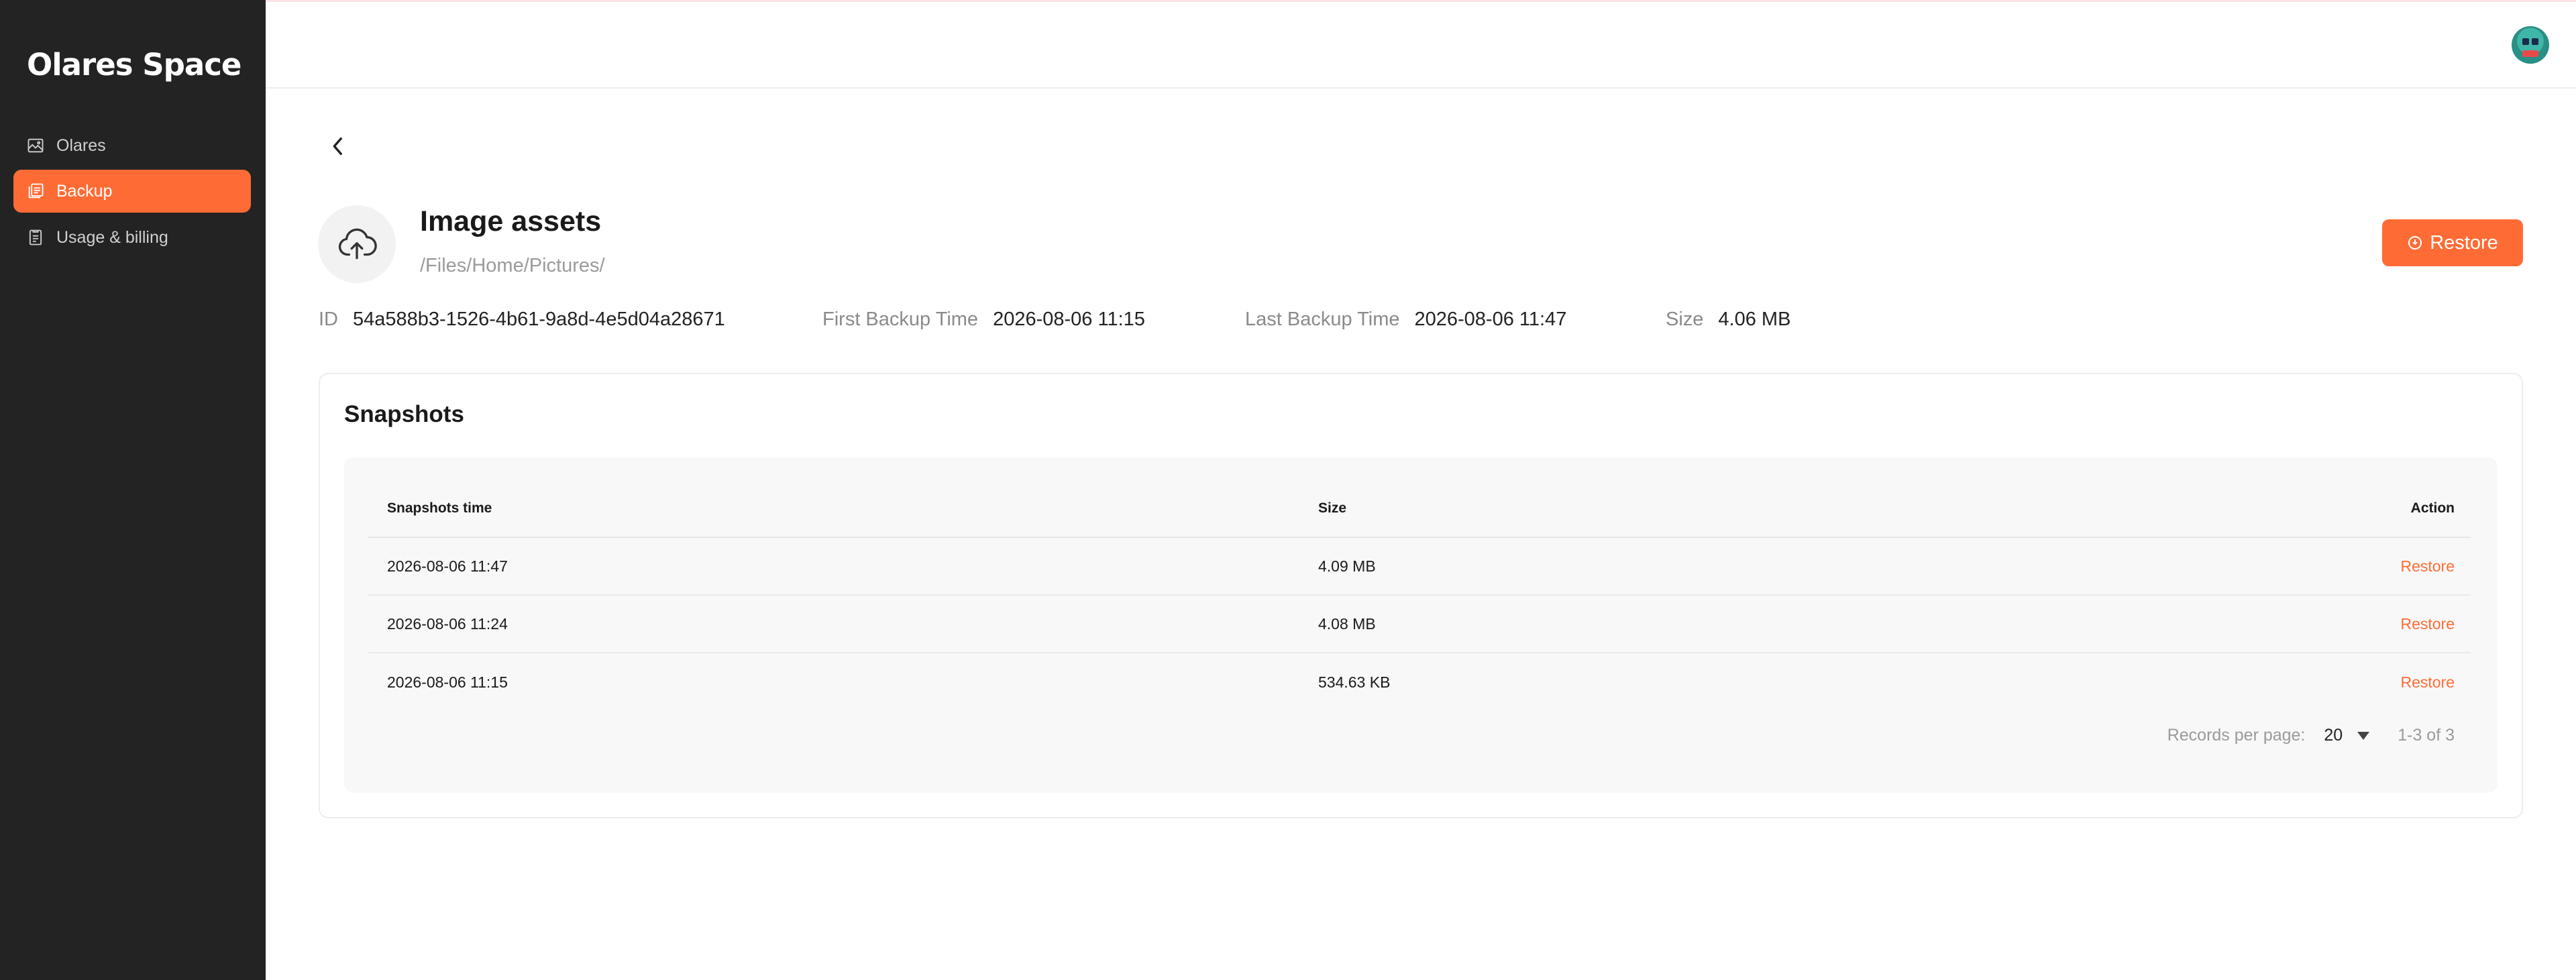  I want to click on back-button, so click(338, 146).